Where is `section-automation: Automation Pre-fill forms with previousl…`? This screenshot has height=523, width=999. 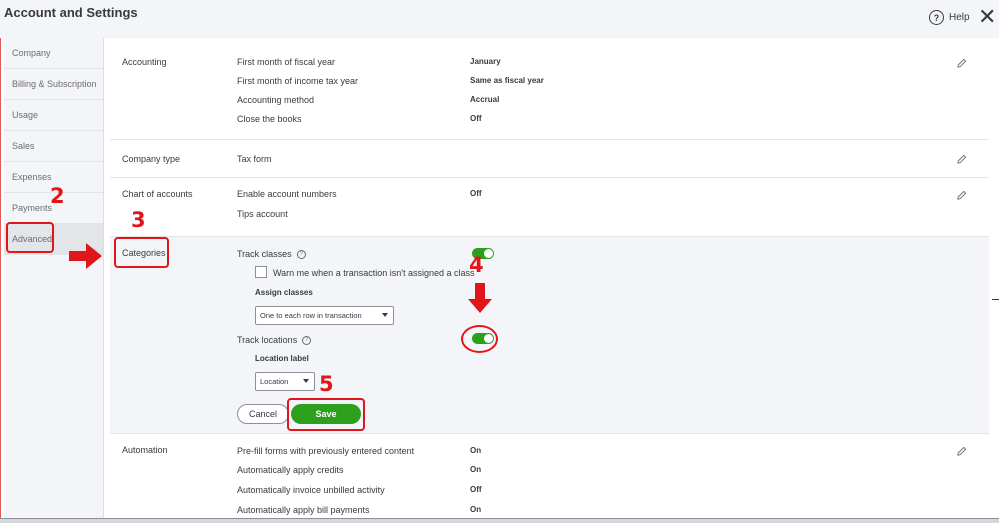
section-automation: Automation Pre-fill forms with previousl… is located at coordinates (549, 476).